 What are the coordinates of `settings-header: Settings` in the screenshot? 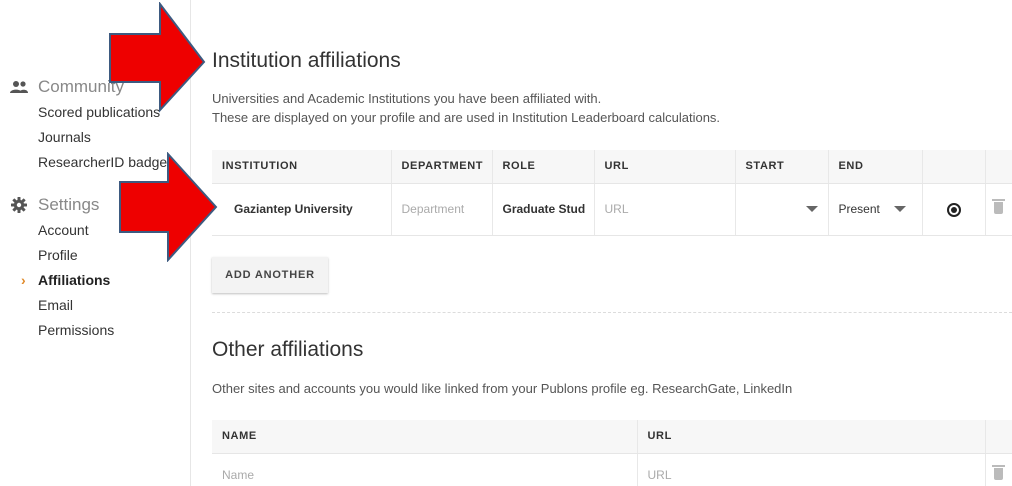 It's located at (61, 205).